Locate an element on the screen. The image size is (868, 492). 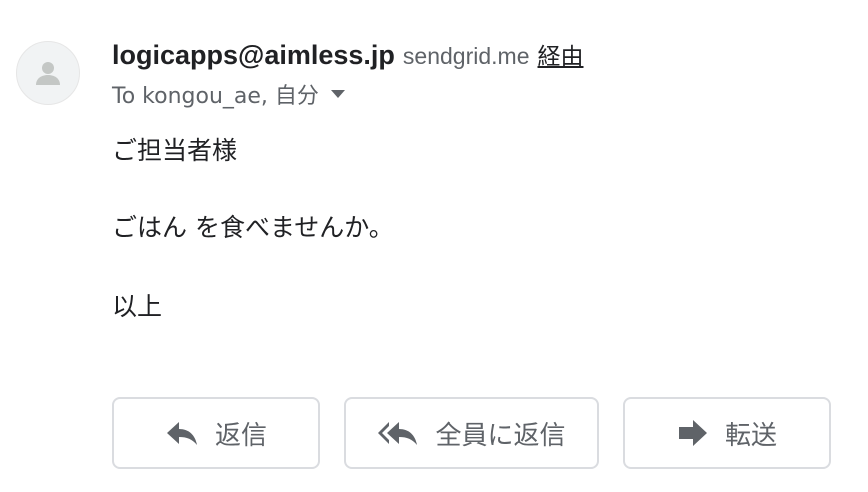
reply-all-button: 全員に返信 is located at coordinates (471, 433).